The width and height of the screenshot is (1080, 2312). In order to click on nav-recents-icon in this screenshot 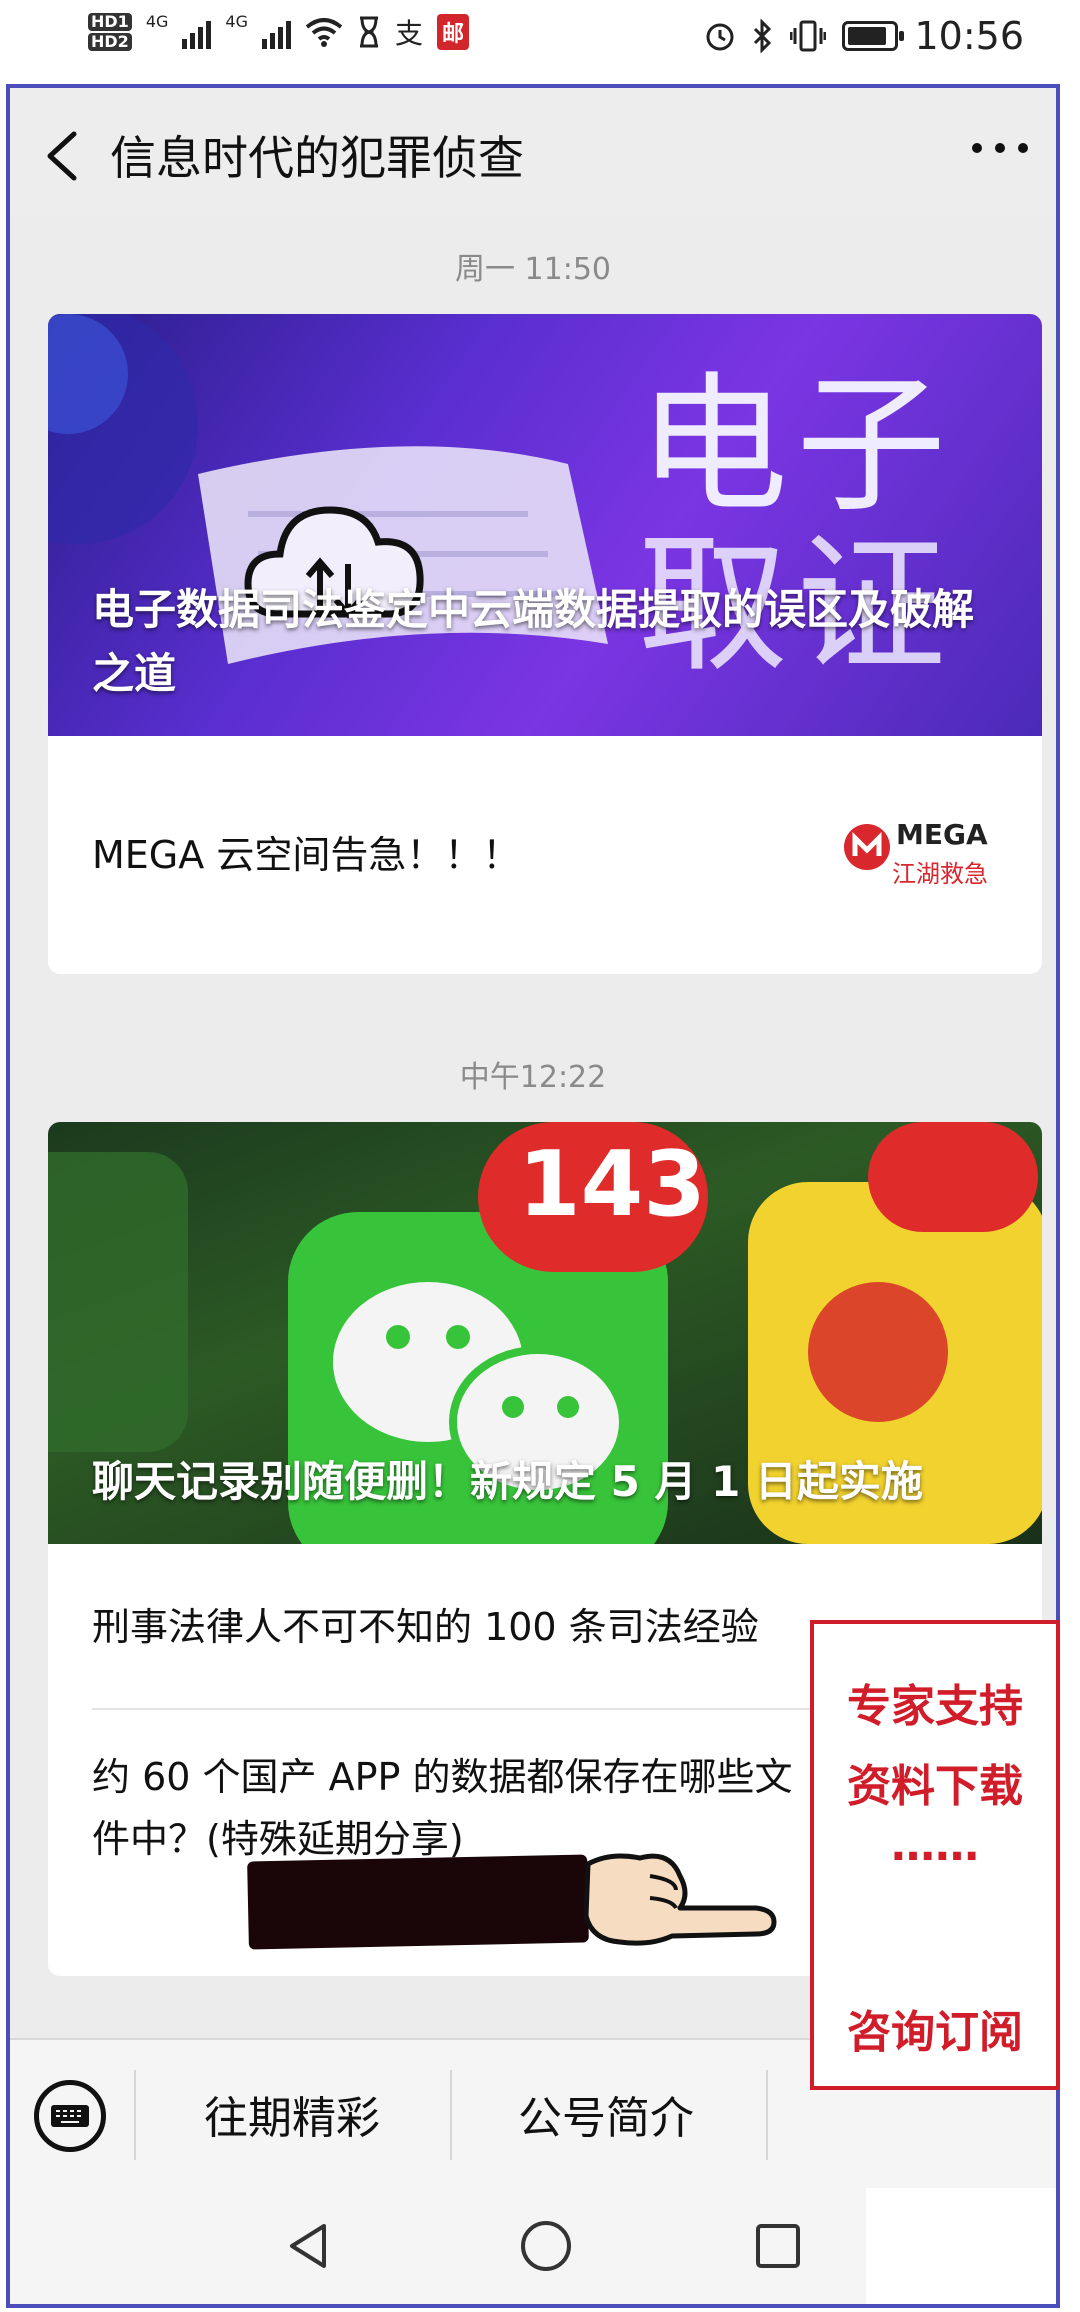, I will do `click(778, 2246)`.